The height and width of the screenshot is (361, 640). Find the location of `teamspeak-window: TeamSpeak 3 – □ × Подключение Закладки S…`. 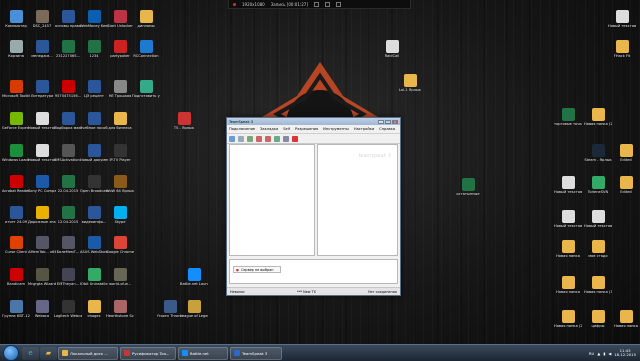

teamspeak-window: TeamSpeak 3 – □ × Подключение Закладки S… is located at coordinates (313, 206).